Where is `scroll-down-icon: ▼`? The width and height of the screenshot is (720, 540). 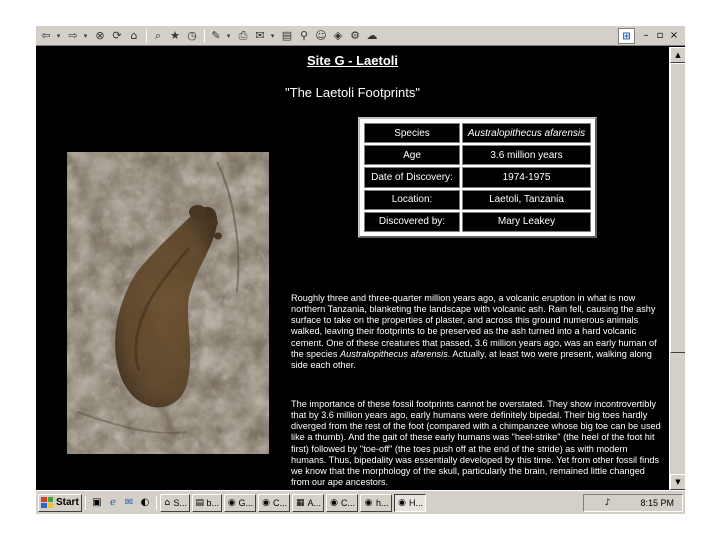 scroll-down-icon: ▼ is located at coordinates (677, 482).